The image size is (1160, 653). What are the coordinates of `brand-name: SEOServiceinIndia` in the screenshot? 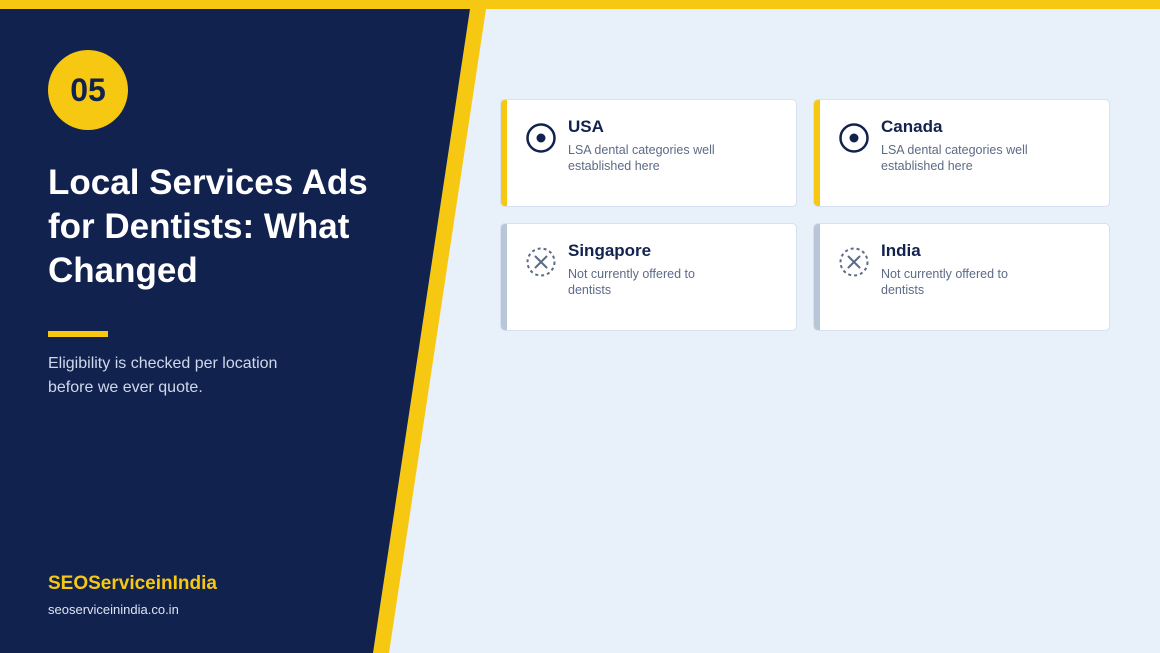 It's located at (132, 583).